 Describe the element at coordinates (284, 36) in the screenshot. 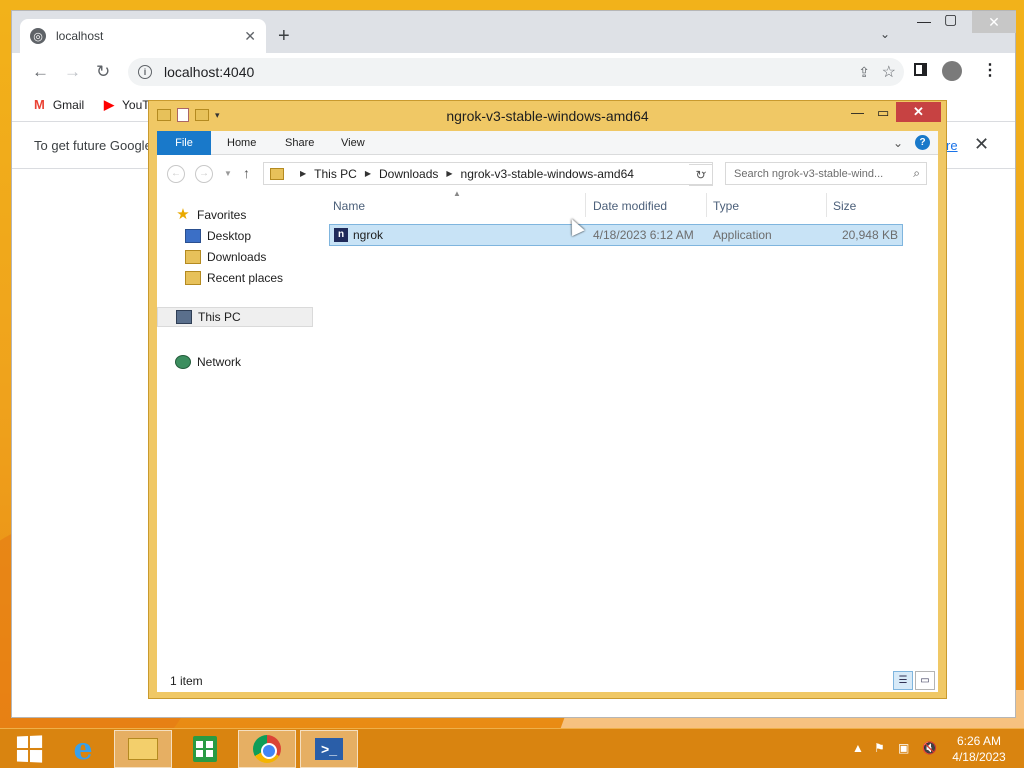

I see `new-tab-button: +` at that location.